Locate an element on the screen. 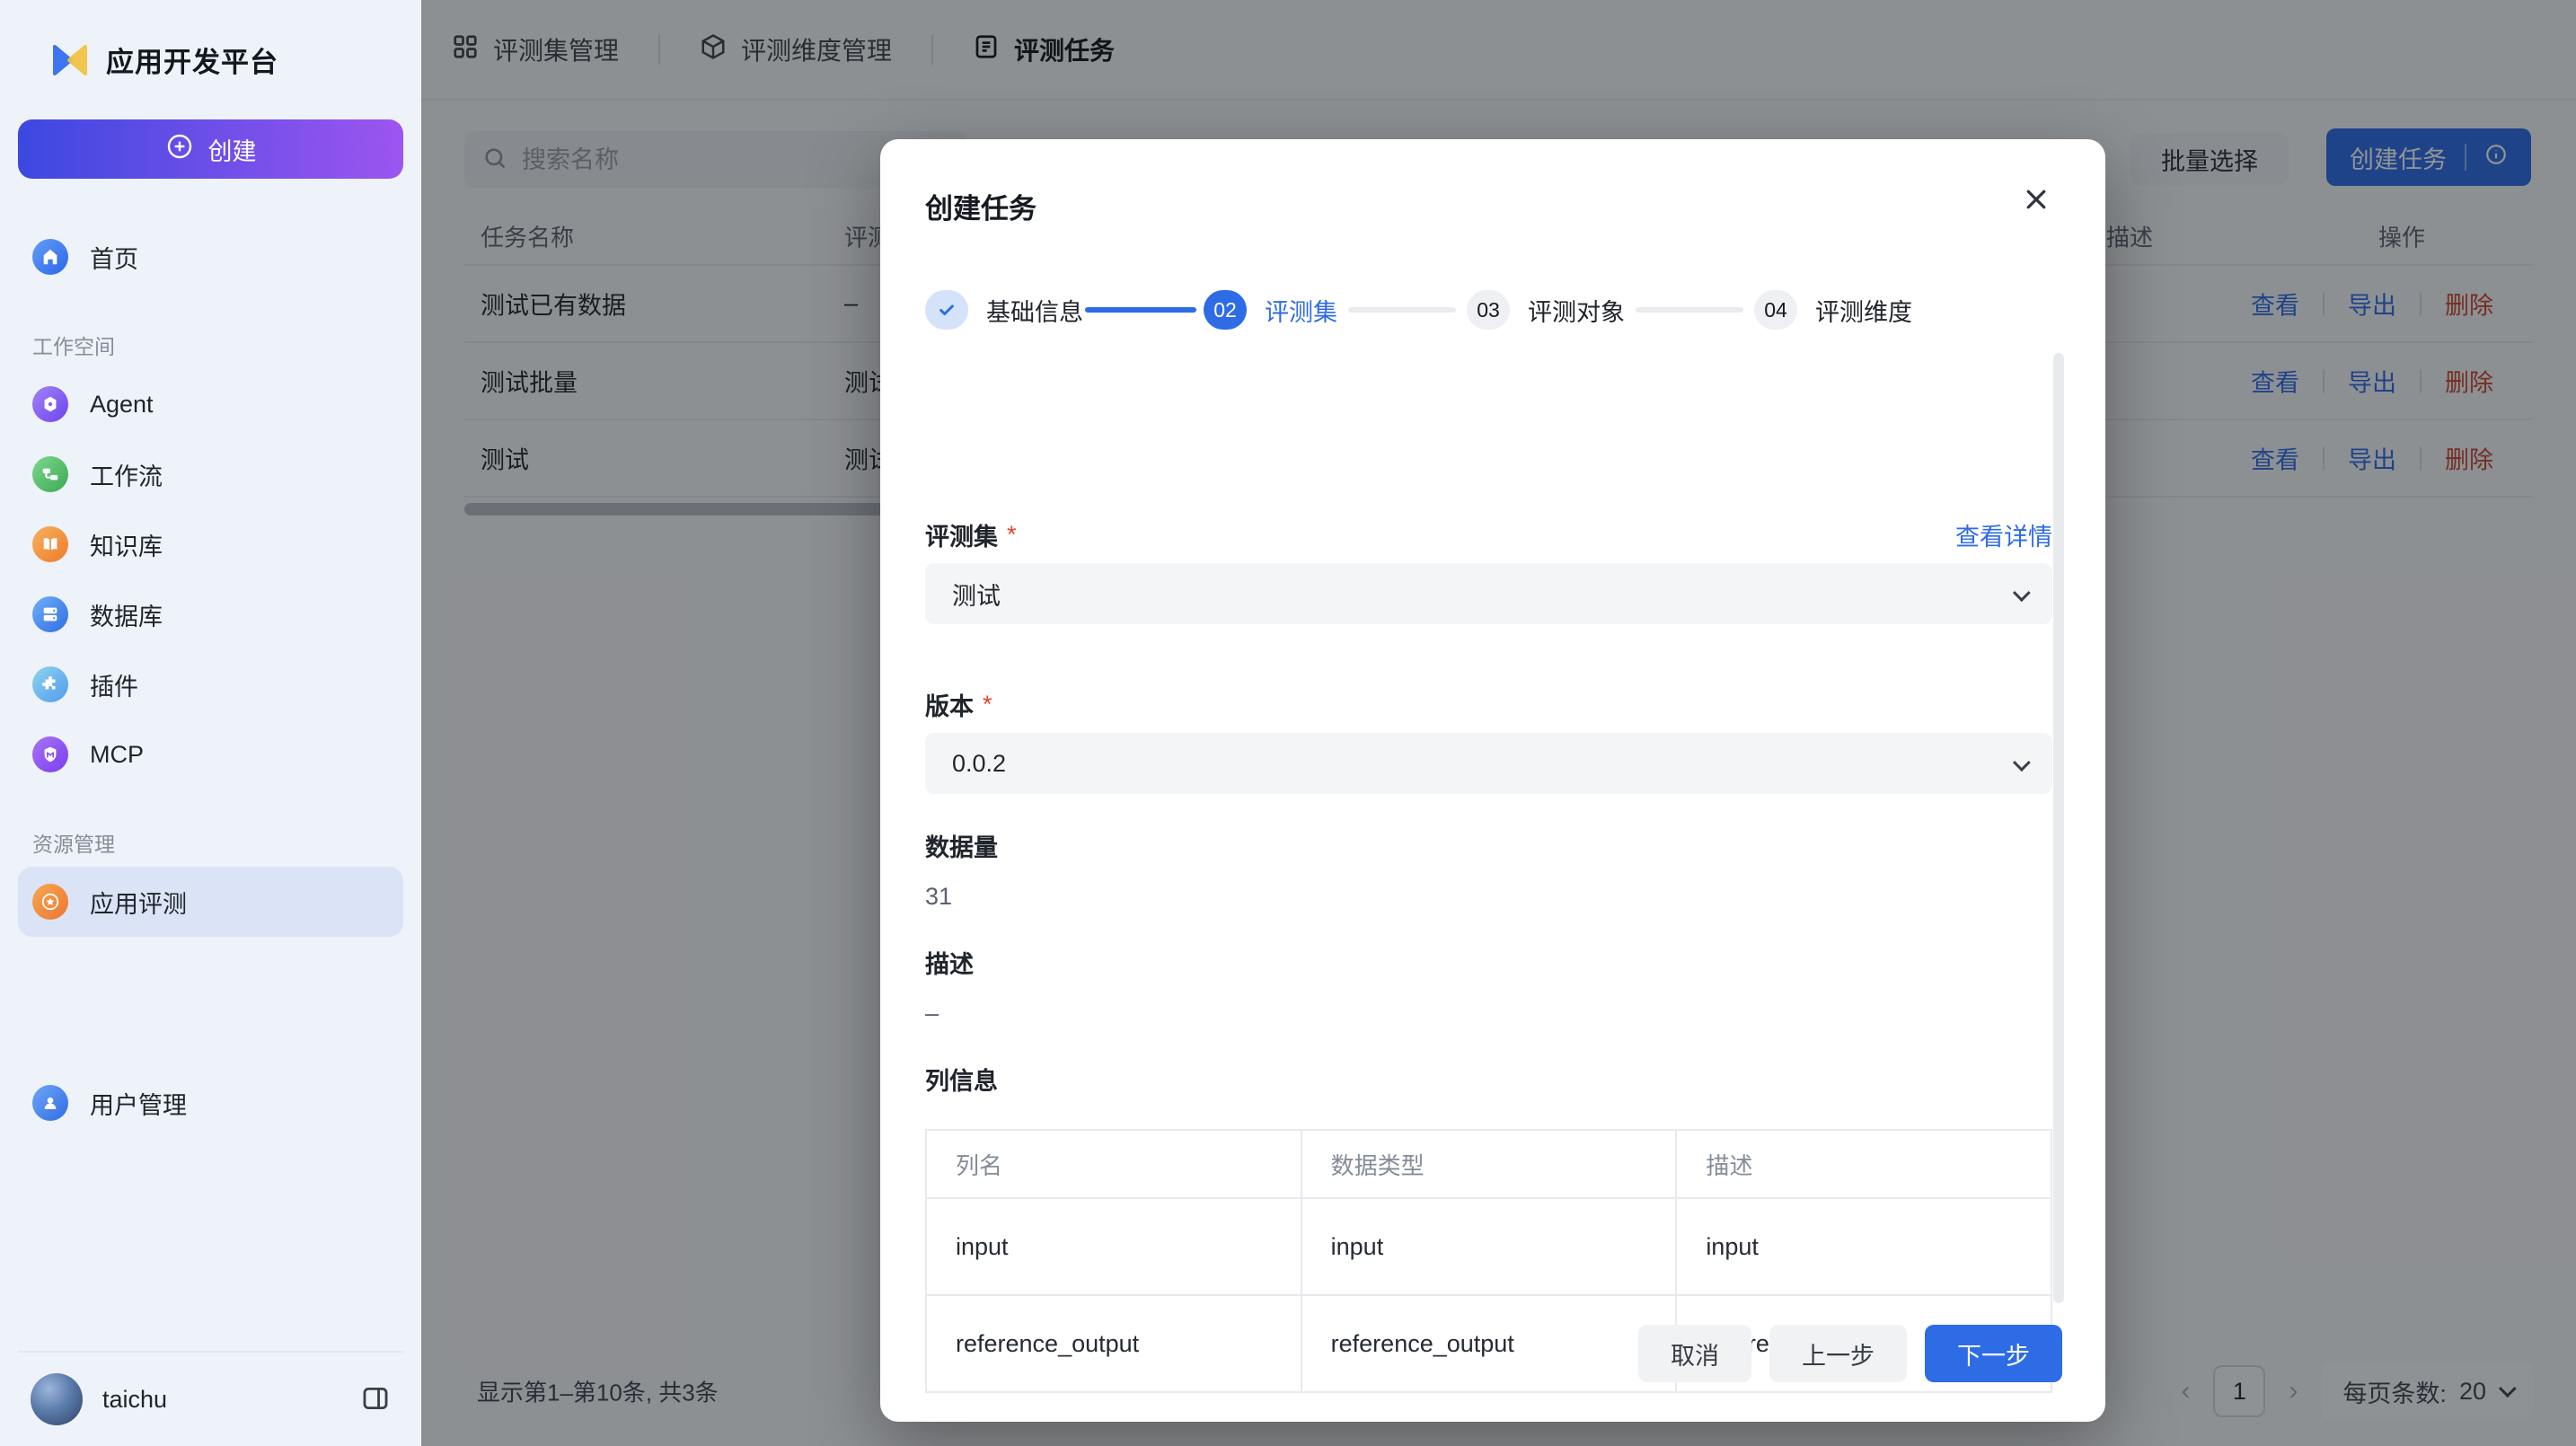 The height and width of the screenshot is (1446, 2576). puzzle-icon is located at coordinates (50, 684).